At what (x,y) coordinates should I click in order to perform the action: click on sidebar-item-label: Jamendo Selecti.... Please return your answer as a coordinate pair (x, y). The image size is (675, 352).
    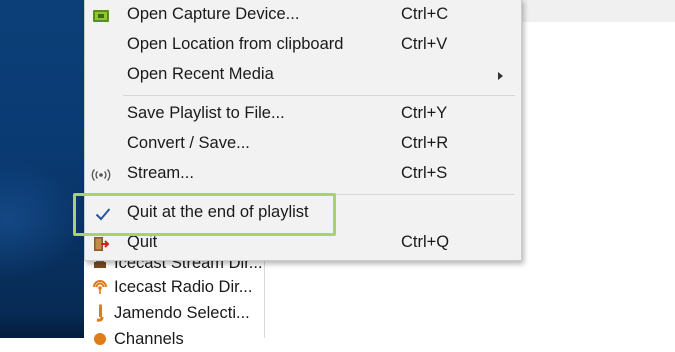
    Looking at the image, I should click on (182, 312).